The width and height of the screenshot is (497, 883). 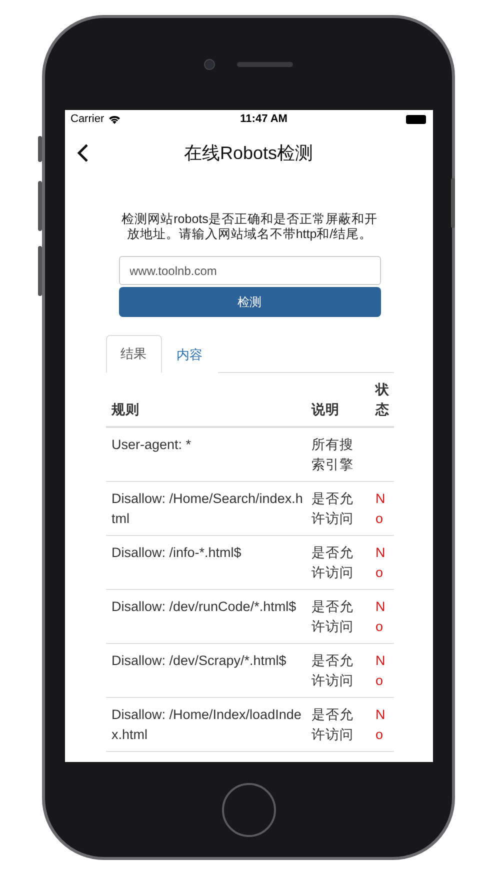 I want to click on table-cell: Disallow: /Home/Search/index.html, so click(x=206, y=509).